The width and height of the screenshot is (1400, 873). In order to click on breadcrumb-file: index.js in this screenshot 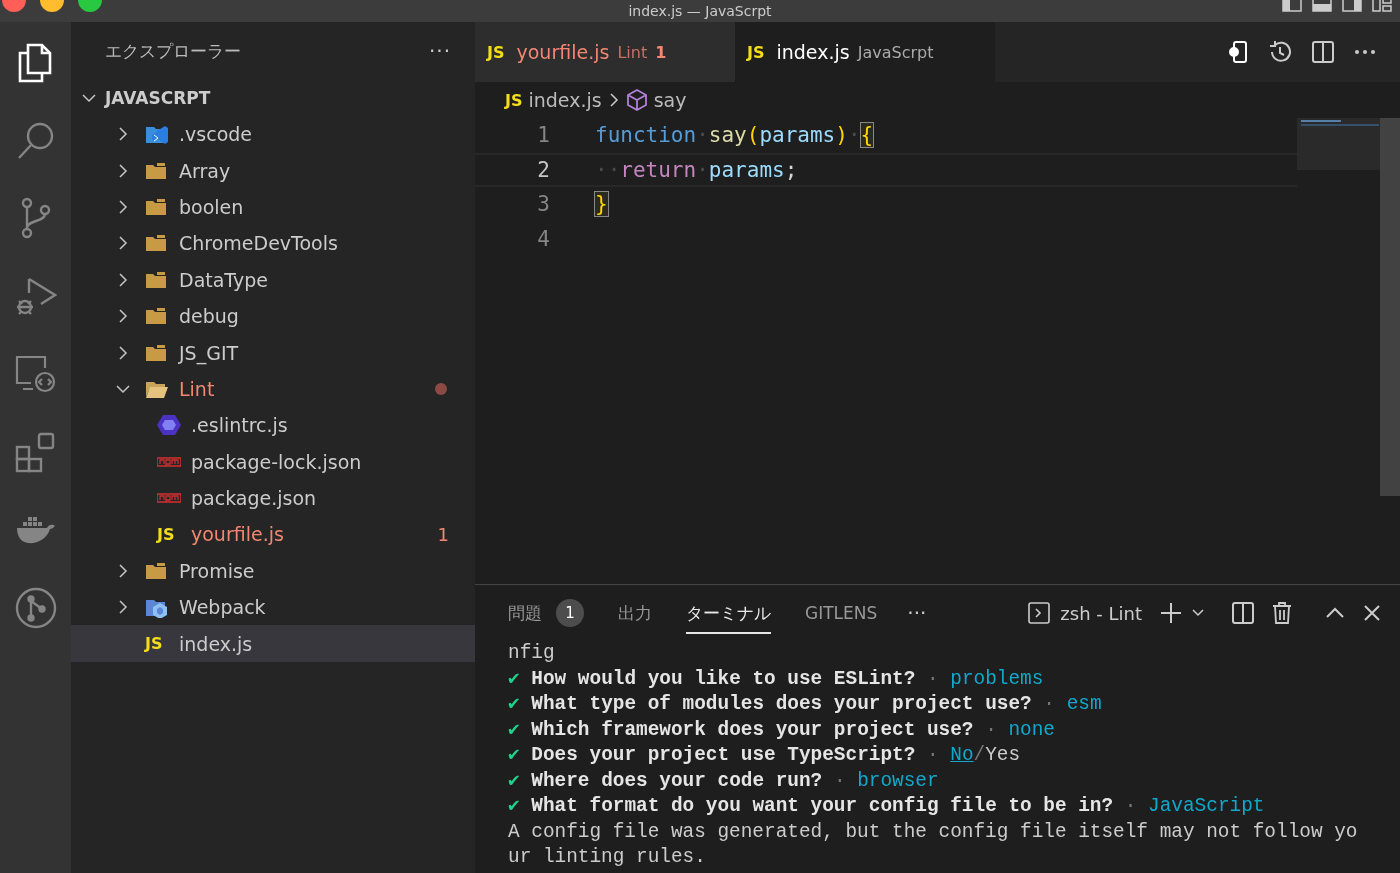, I will do `click(565, 100)`.